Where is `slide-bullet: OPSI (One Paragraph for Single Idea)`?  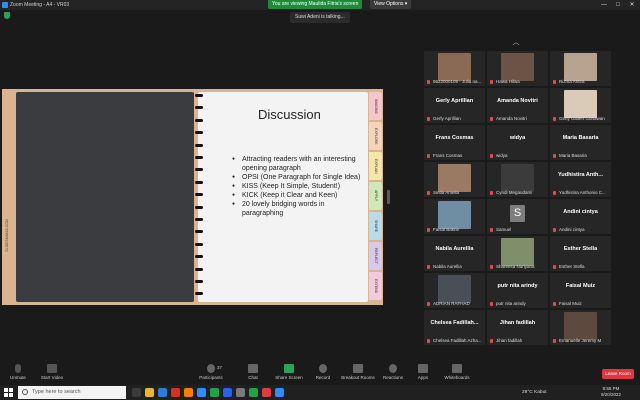
slide-bullet: OPSI (One Paragraph for Single Idea) is located at coordinates (298, 177).